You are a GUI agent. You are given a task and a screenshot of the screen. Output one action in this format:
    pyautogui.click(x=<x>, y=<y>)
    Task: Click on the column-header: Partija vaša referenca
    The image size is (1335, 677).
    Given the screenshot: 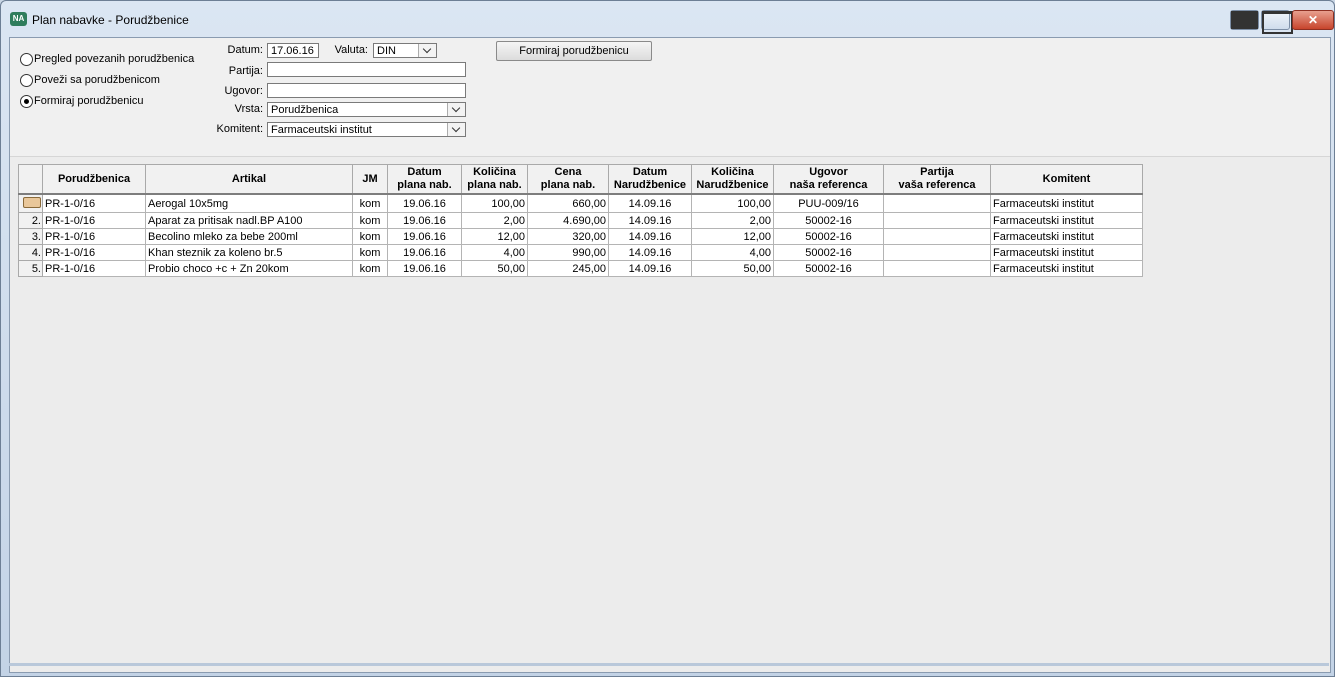 What is the action you would take?
    pyautogui.click(x=937, y=179)
    